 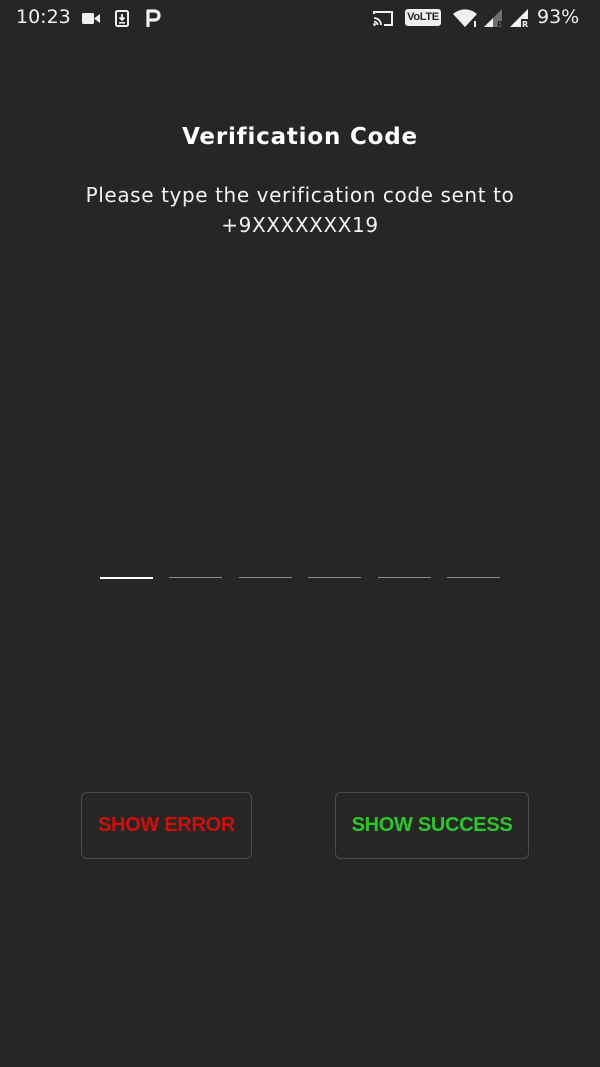 I want to click on parking-app-icon, so click(x=153, y=18).